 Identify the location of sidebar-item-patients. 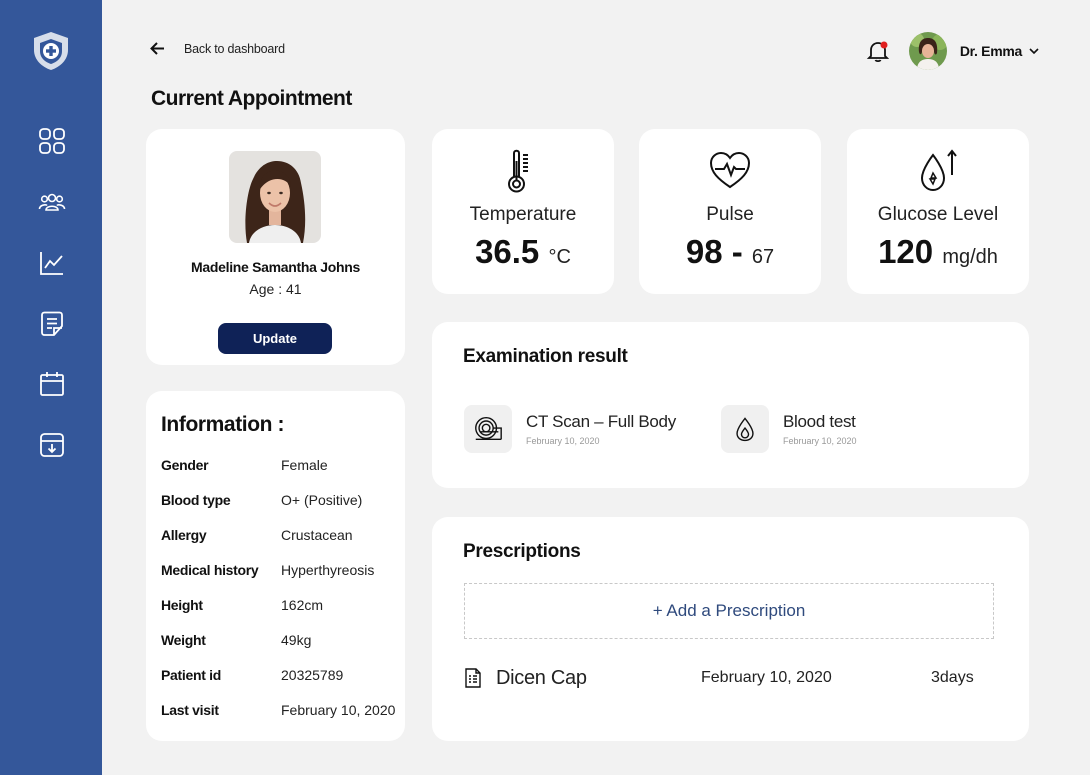
(52, 202).